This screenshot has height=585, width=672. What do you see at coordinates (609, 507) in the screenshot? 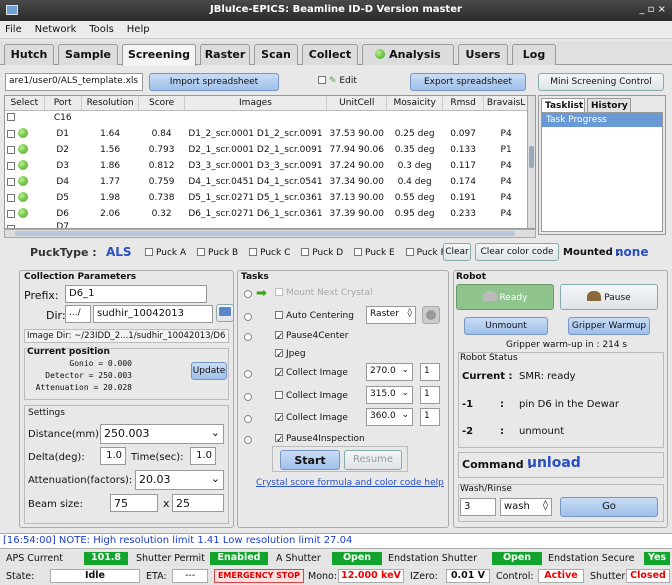
I see `wash-go-button: Go` at bounding box center [609, 507].